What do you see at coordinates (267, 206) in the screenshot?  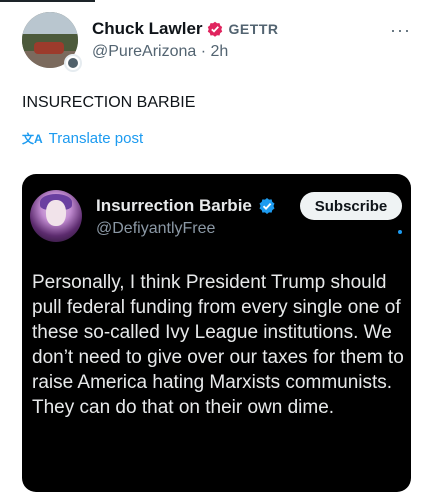 I see `verified-badge-icon` at bounding box center [267, 206].